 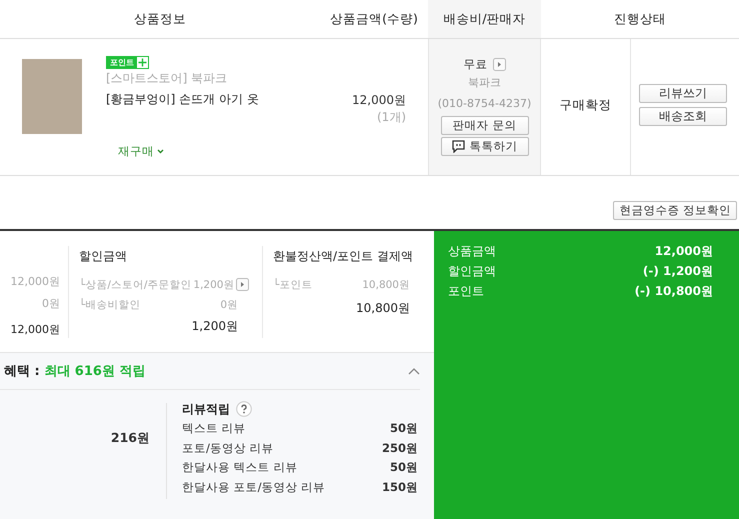 I want to click on shipping-fee: 무료, so click(x=476, y=64).